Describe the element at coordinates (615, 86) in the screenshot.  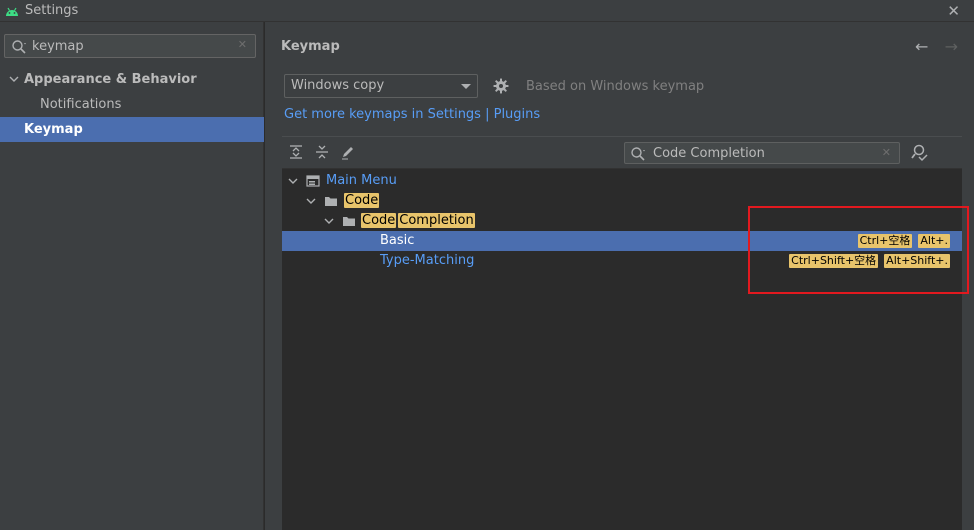
I see `based-on-label: Based on Windows keymap` at that location.